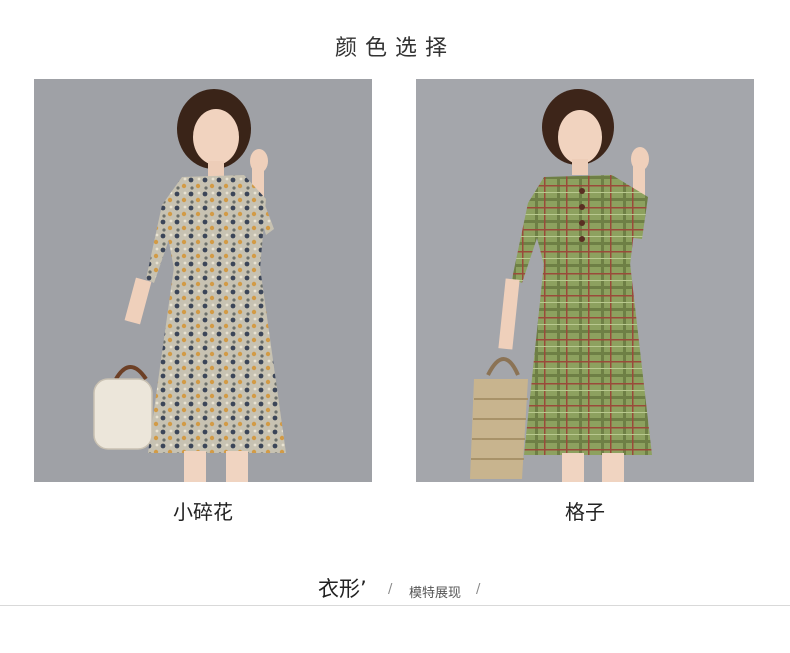 This screenshot has height=653, width=790. I want to click on model-section-heading: 衣形’ / 模特展现 /, so click(395, 588).